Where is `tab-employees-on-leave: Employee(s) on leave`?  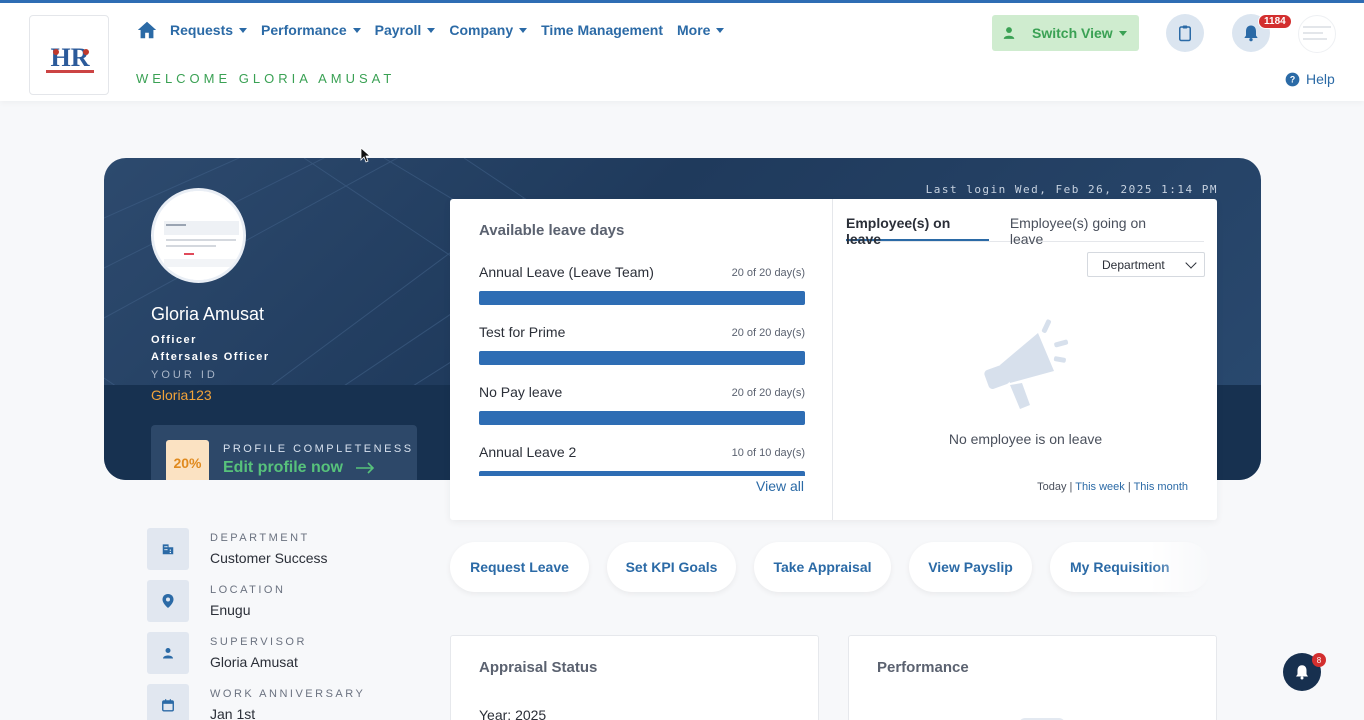 tab-employees-on-leave: Employee(s) on leave is located at coordinates (917, 231).